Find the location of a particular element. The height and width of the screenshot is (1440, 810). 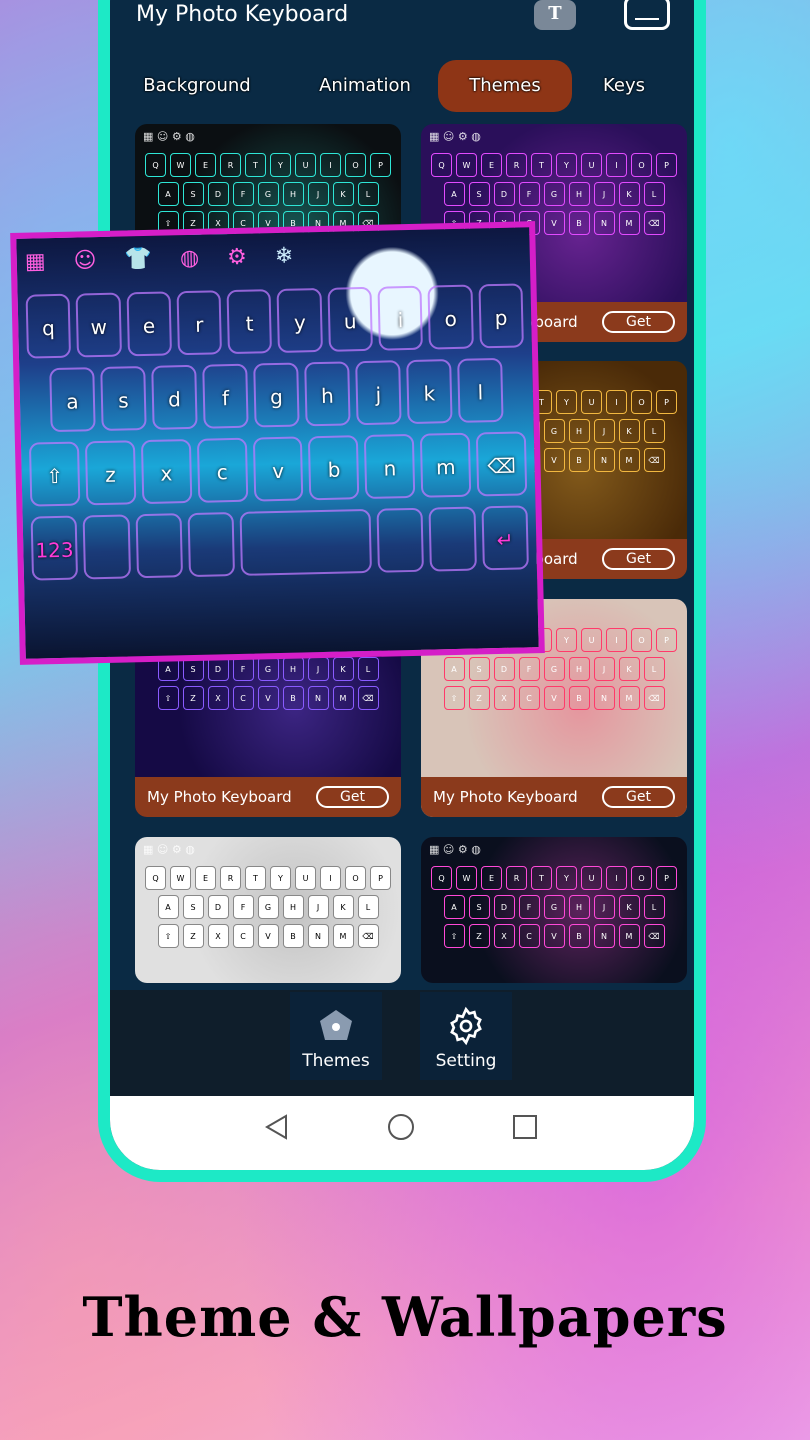

key: p is located at coordinates (501, 316).